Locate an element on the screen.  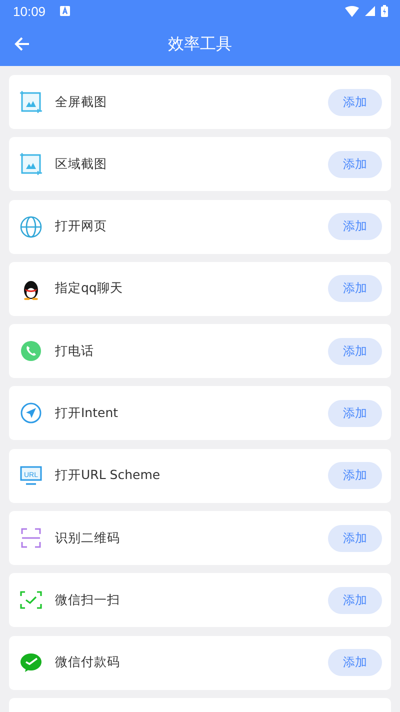
tool-name: 打开Intent is located at coordinates (87, 413).